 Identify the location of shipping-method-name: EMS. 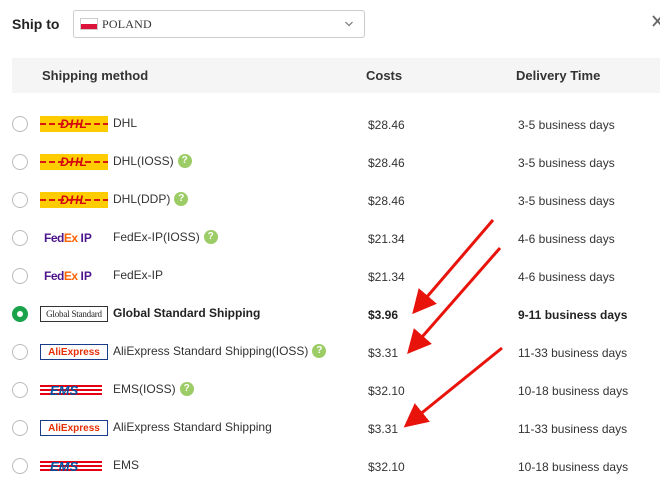
(126, 465).